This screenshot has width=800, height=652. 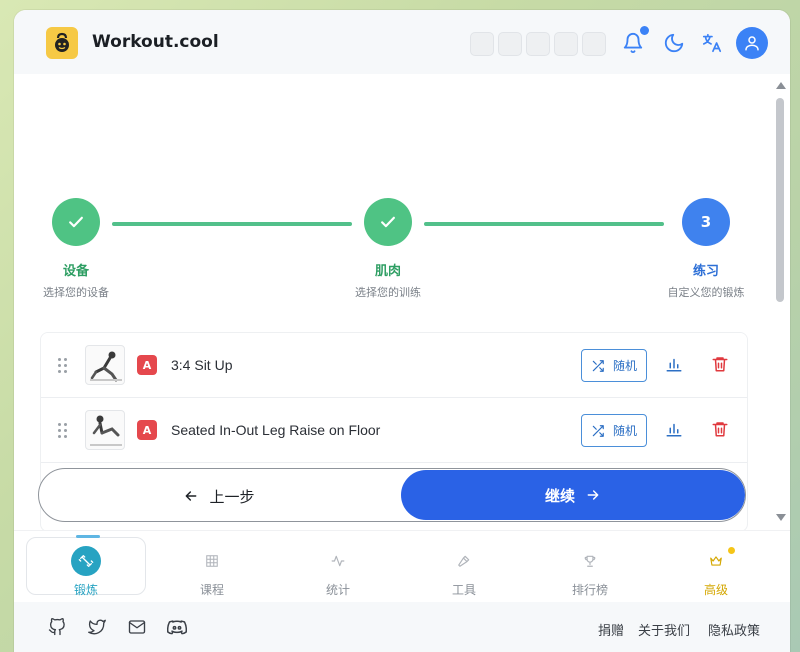 I want to click on tab-label: 高级, so click(x=715, y=590).